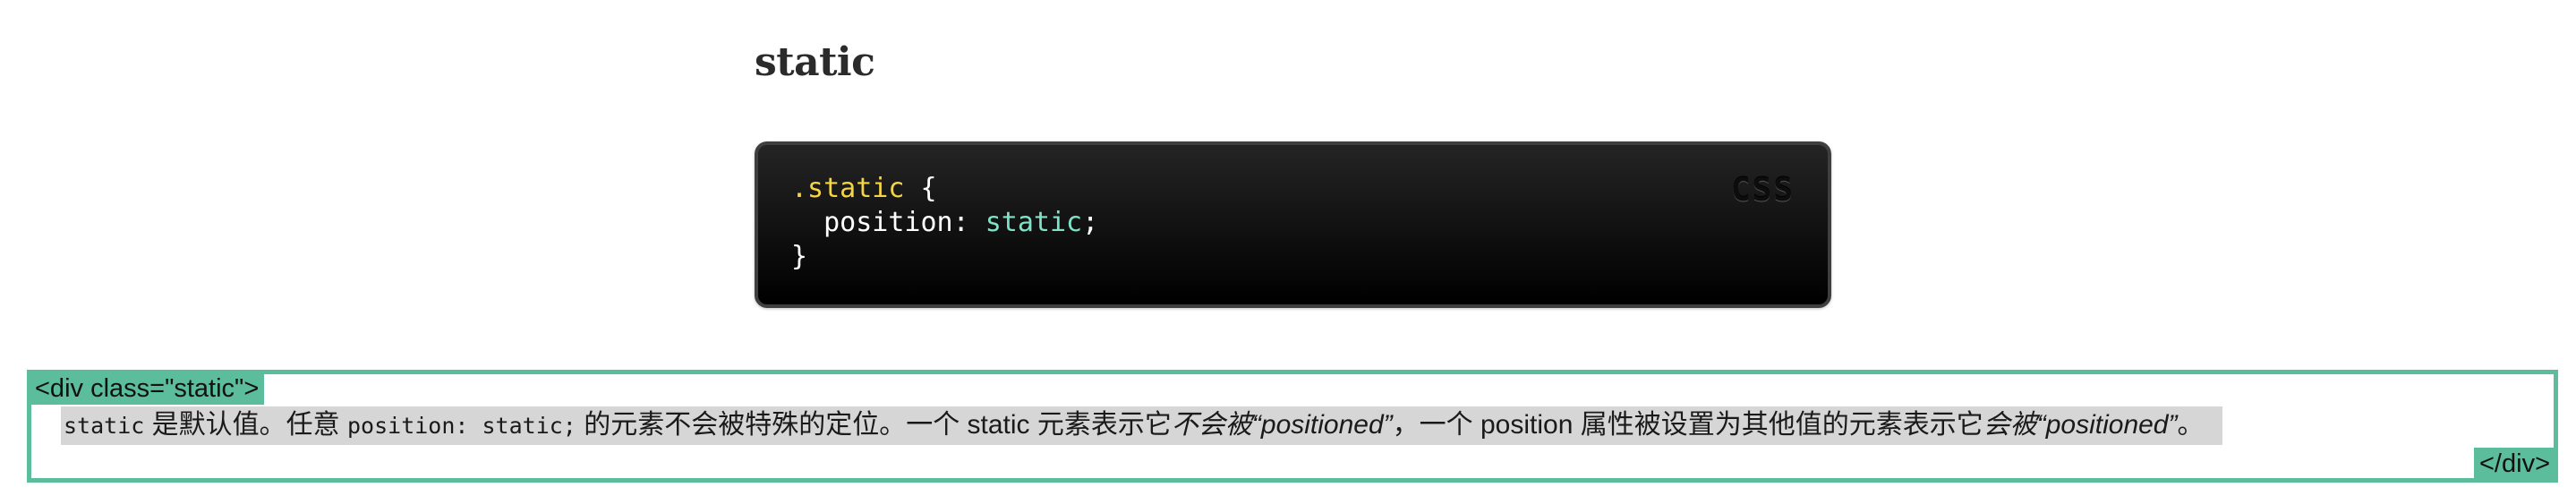 This screenshot has height=496, width=2576. Describe the element at coordinates (1090, 222) in the screenshot. I see `code-semicolon: ;` at that location.